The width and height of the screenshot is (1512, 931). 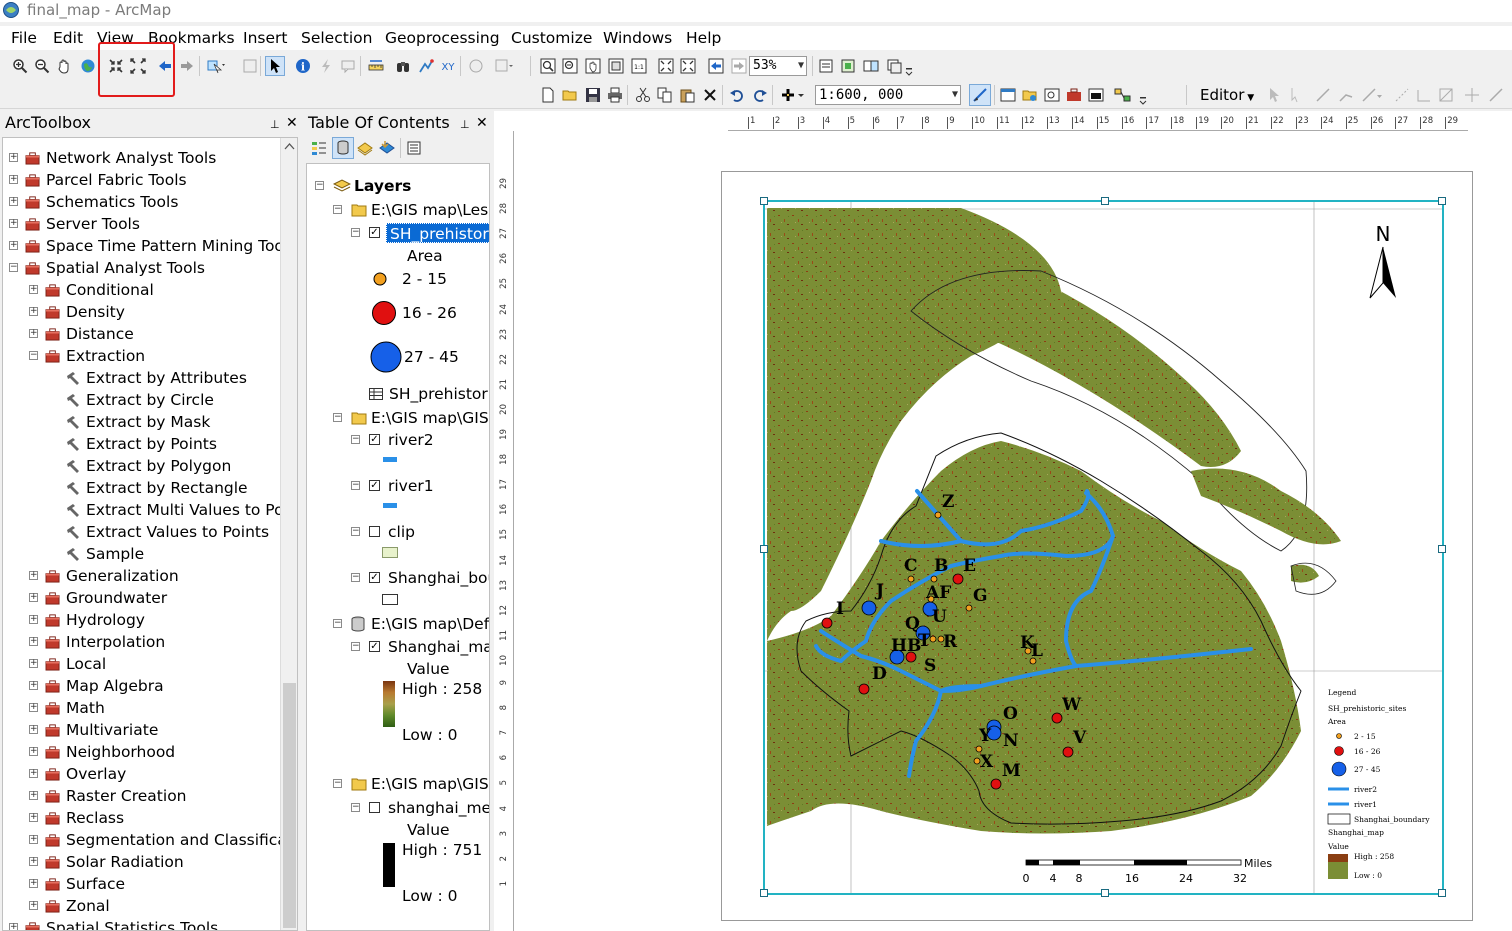 What do you see at coordinates (1402, 95) in the screenshot?
I see `edit-vertices-icon` at bounding box center [1402, 95].